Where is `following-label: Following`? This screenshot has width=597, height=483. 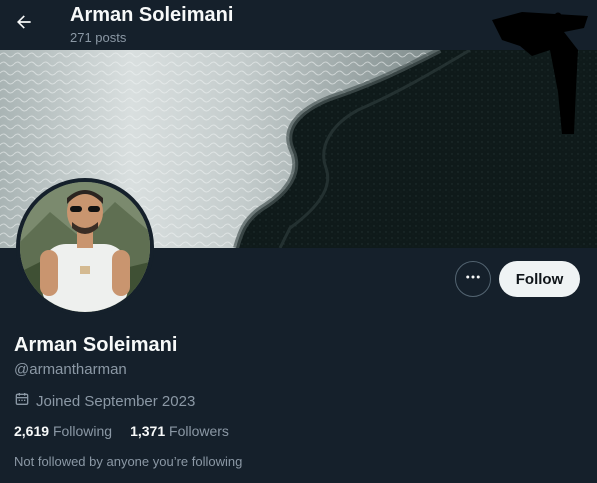
following-label: Following is located at coordinates (82, 431).